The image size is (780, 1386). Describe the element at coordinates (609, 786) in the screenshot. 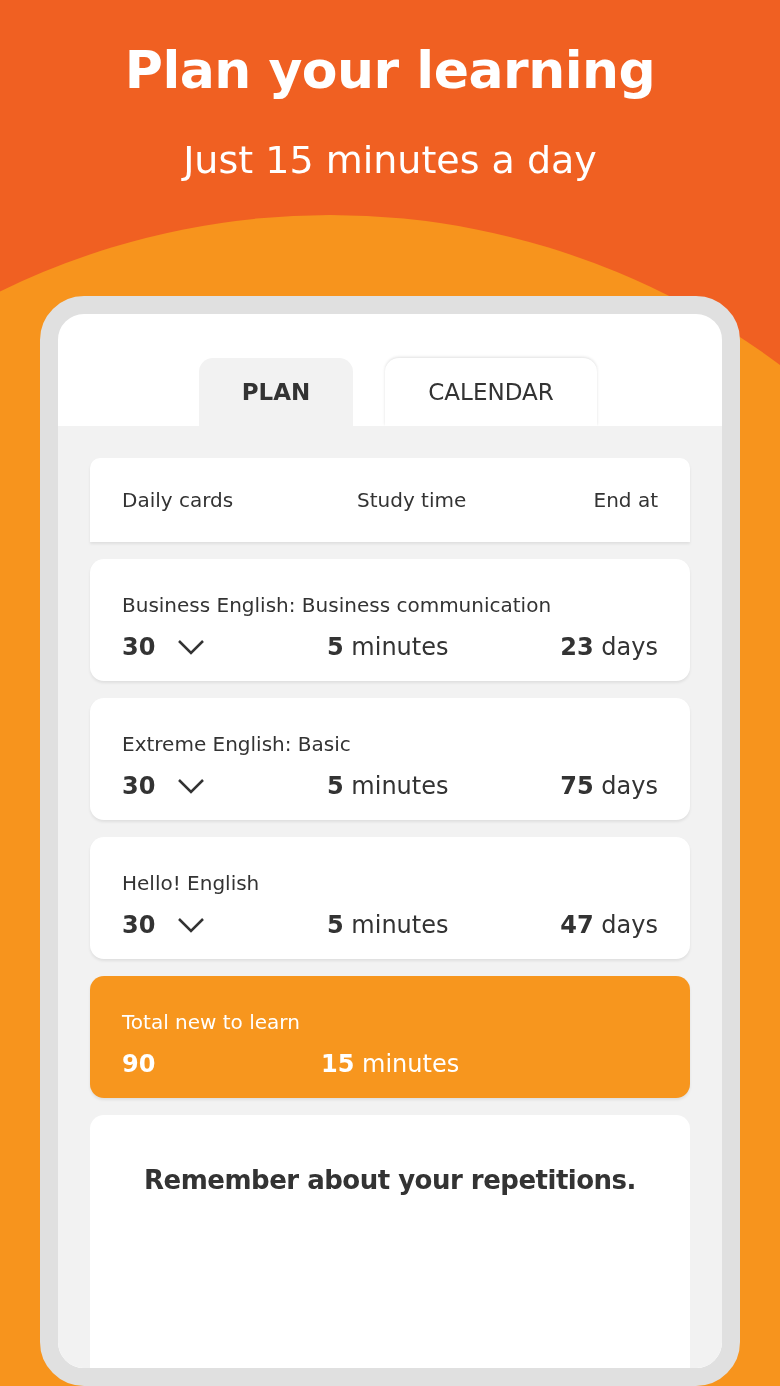

I see `value-text: 75 days` at that location.